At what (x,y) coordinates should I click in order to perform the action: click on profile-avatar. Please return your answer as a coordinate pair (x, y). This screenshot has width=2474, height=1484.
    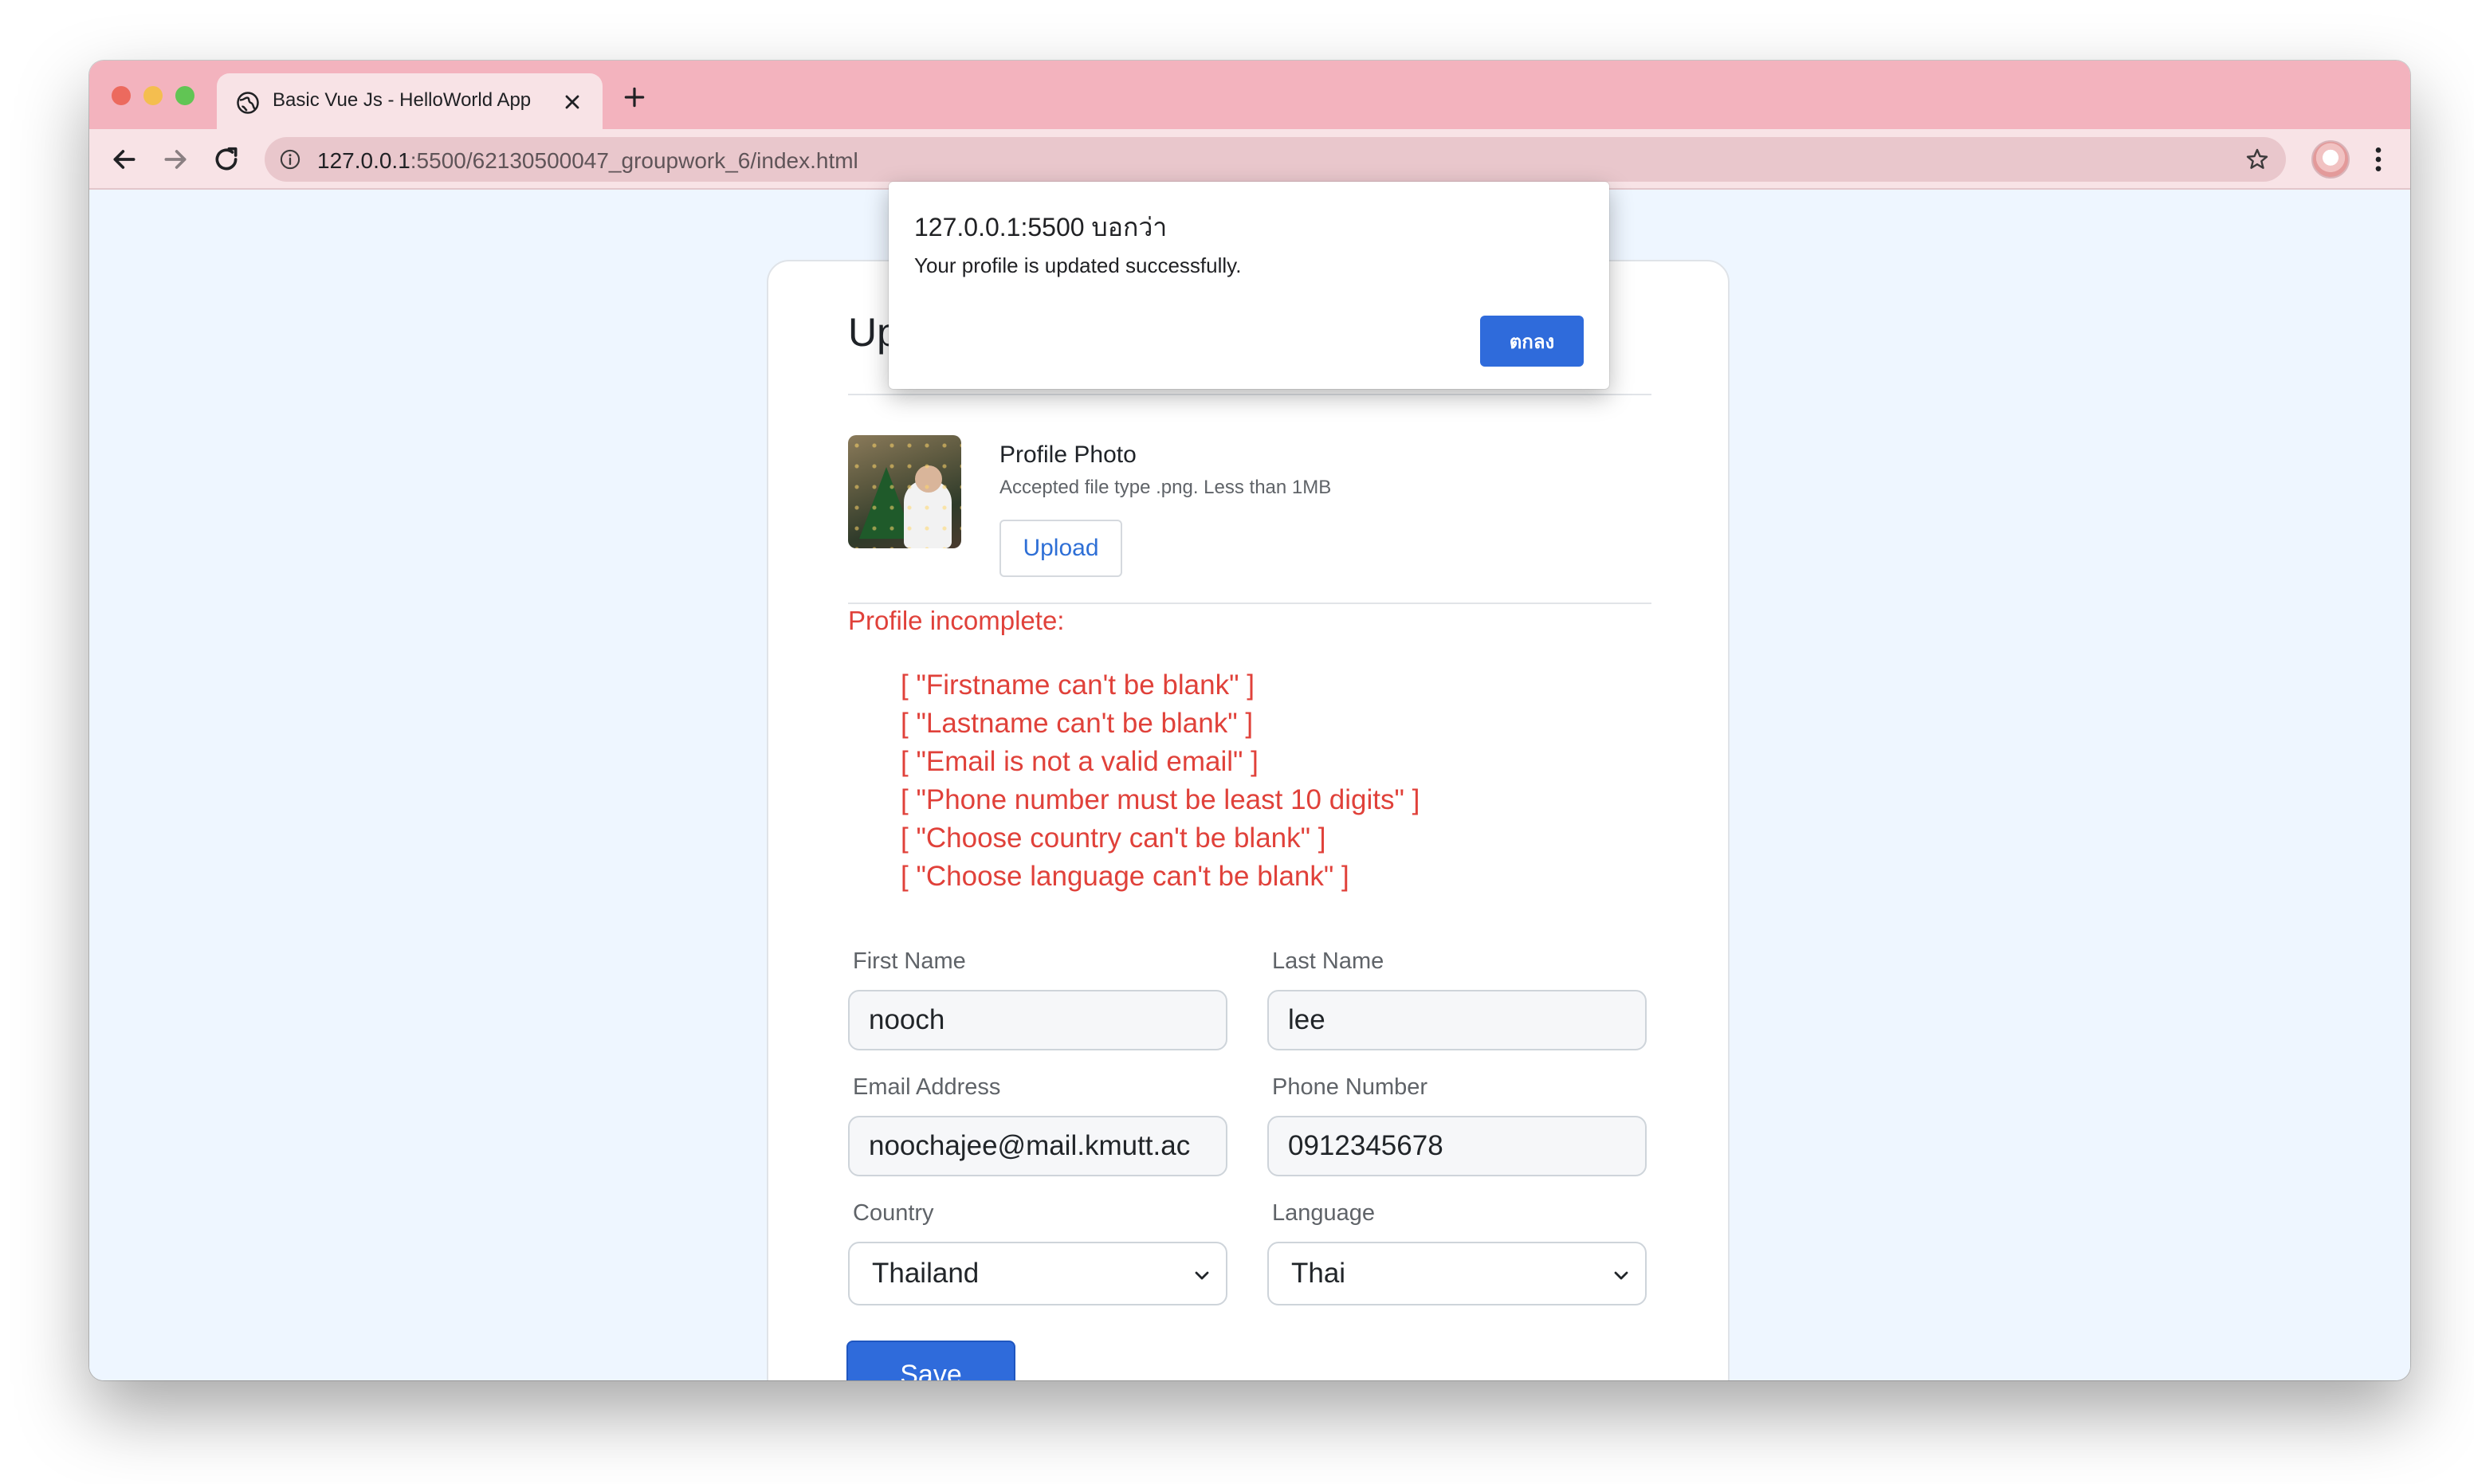
    Looking at the image, I should click on (2330, 159).